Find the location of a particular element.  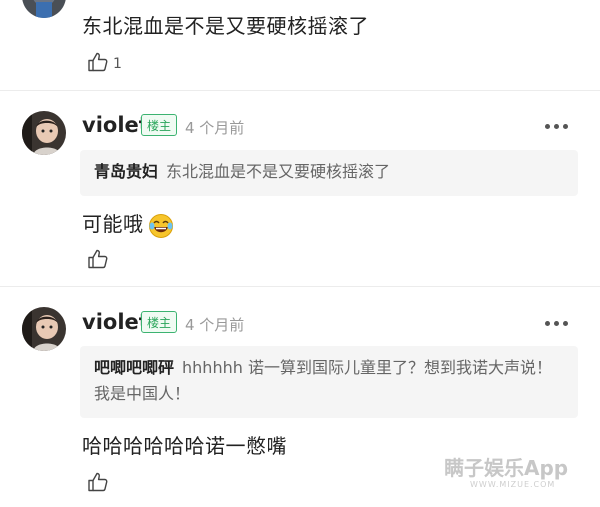

quoted-username: 吧唧吧唧砰 is located at coordinates (134, 367).